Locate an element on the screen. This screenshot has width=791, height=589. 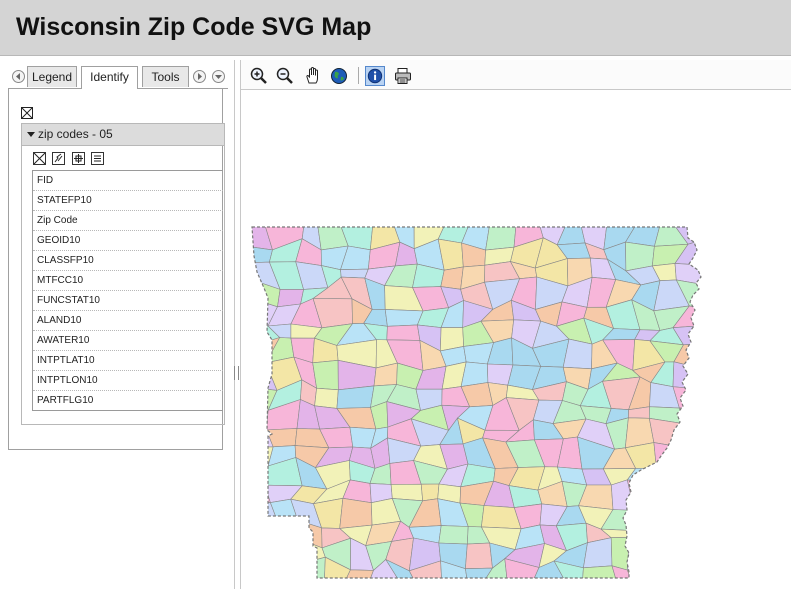
toolbar-separator is located at coordinates (358, 75).